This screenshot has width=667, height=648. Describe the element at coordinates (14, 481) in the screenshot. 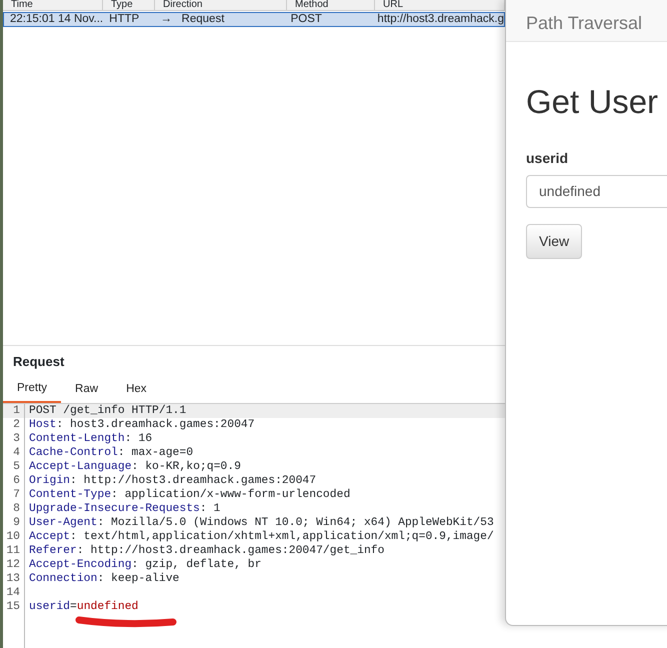

I see `line-number: 6` at that location.